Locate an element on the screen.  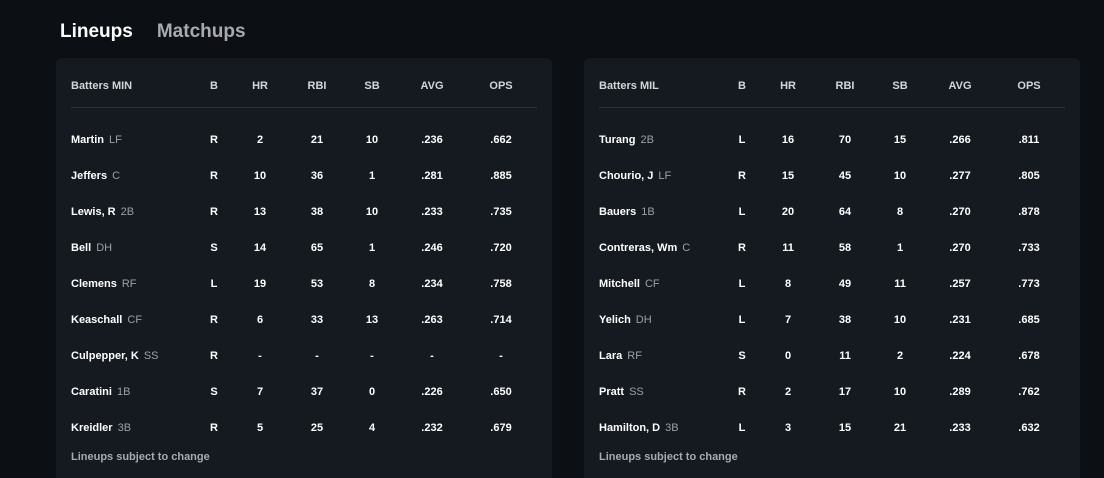
batter-name-cell: Mitchell CF is located at coordinates (629, 284).